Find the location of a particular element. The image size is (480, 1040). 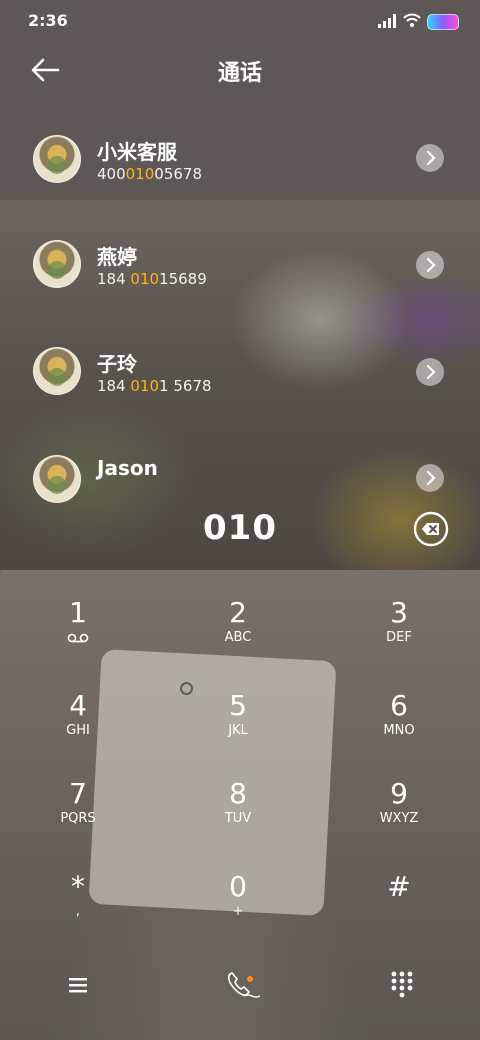

keypad-key-1: 1 is located at coordinates (78, 638).